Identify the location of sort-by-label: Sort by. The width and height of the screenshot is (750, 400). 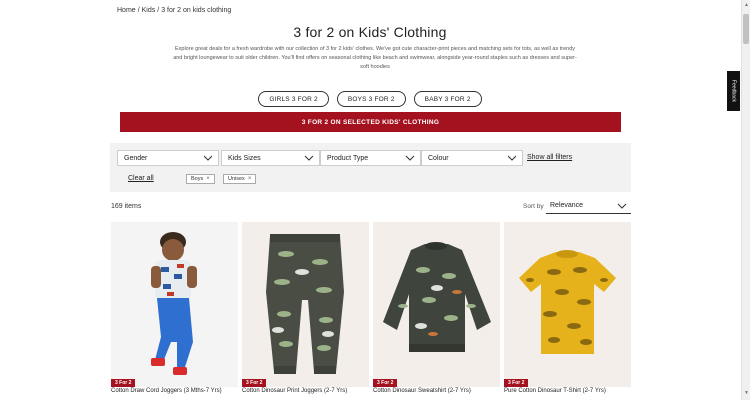
(533, 206).